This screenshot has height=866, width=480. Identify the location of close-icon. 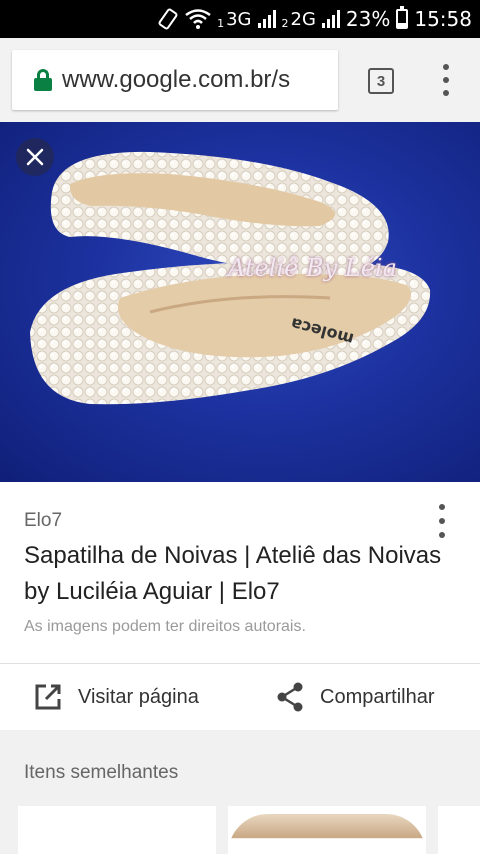
(35, 157).